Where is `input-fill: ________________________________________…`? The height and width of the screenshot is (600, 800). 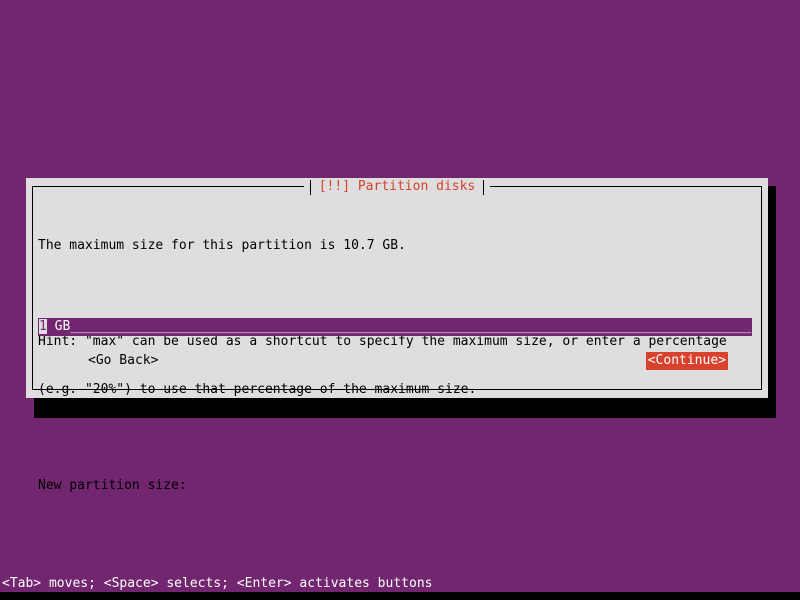 input-fill: ________________________________________… is located at coordinates (411, 326).